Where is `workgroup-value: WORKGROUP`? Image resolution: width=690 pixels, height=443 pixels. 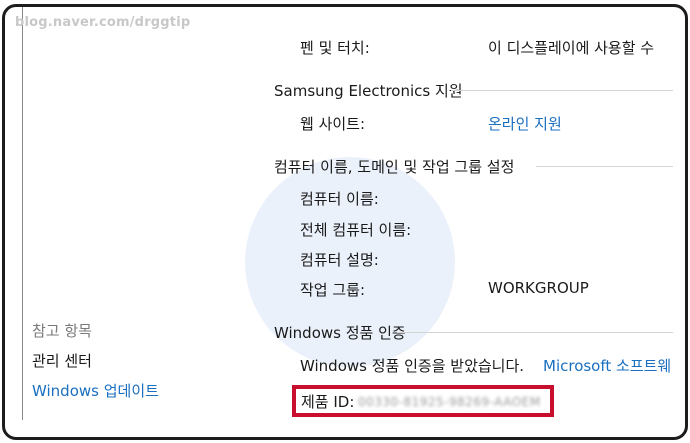 workgroup-value: WORKGROUP is located at coordinates (538, 288).